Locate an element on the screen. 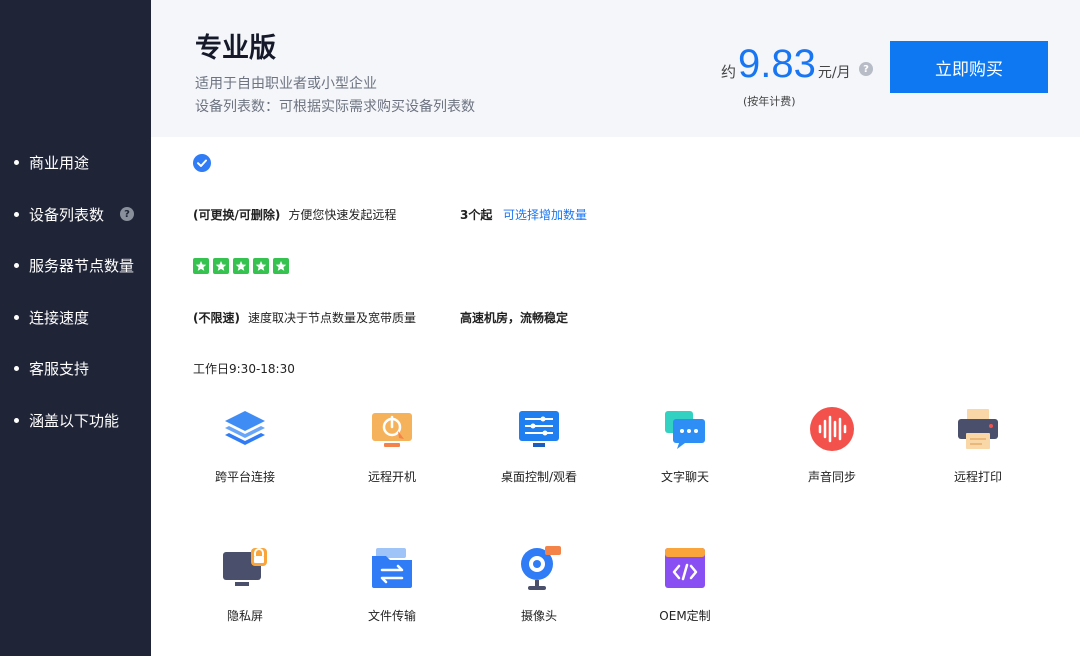 Image resolution: width=1080 pixels, height=656 pixels. buy-now-button: 立即购买 is located at coordinates (969, 67).